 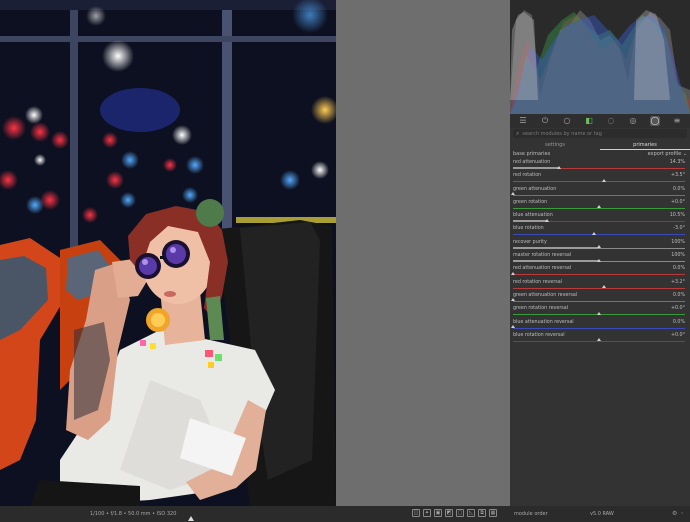 I want to click on tab-primaries: primaries, so click(x=645, y=145).